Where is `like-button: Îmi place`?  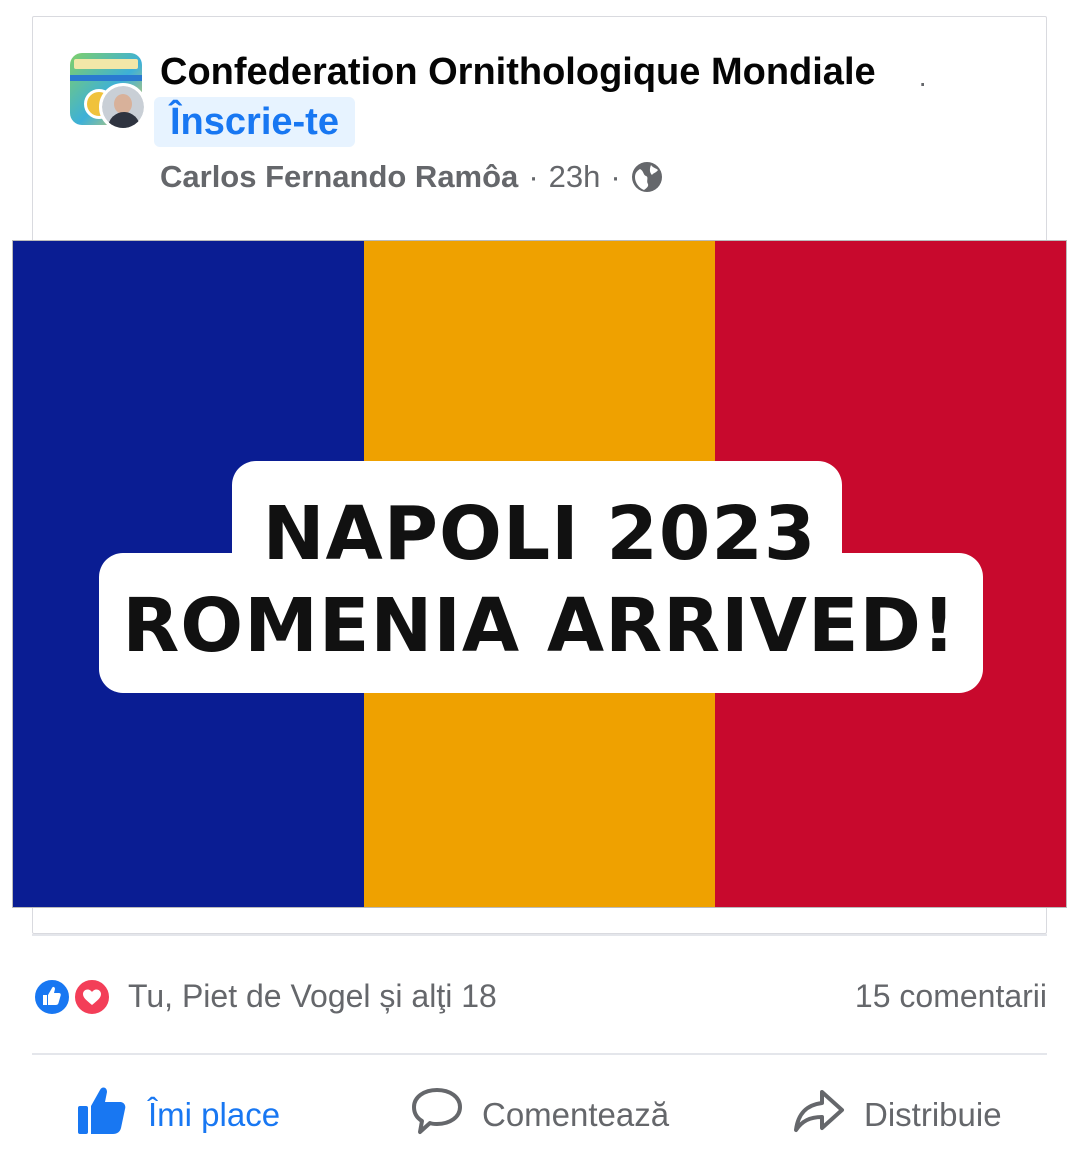
like-button: Îmi place is located at coordinates (178, 1115).